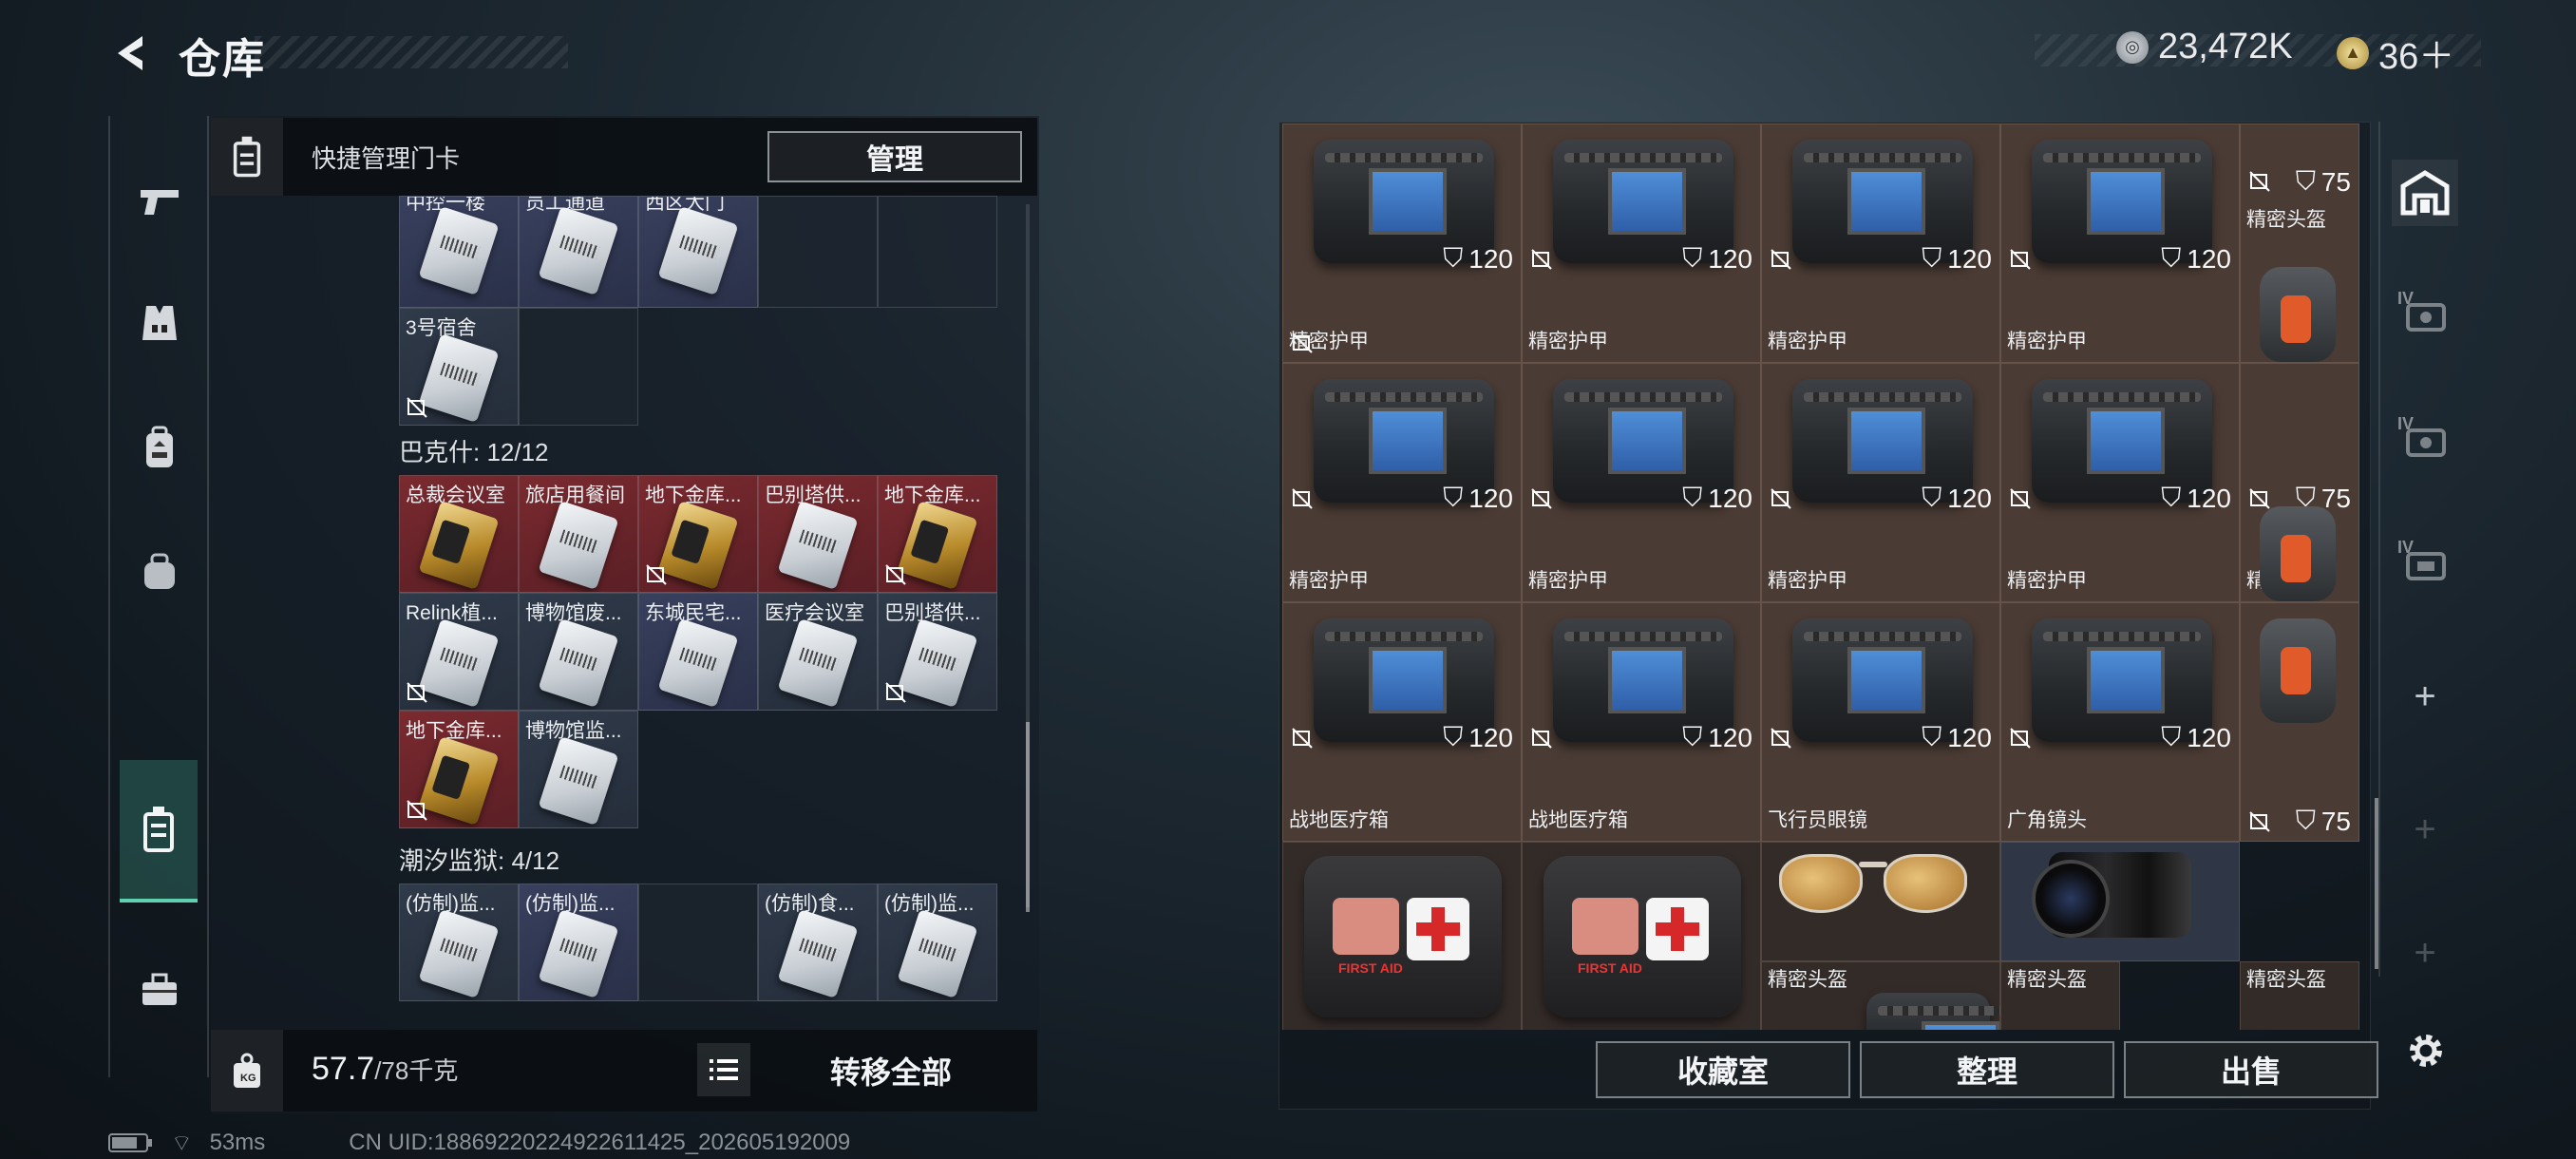 The height and width of the screenshot is (1159, 2576). I want to click on item-armor: ⛉ 120 广角镜头, so click(2120, 722).